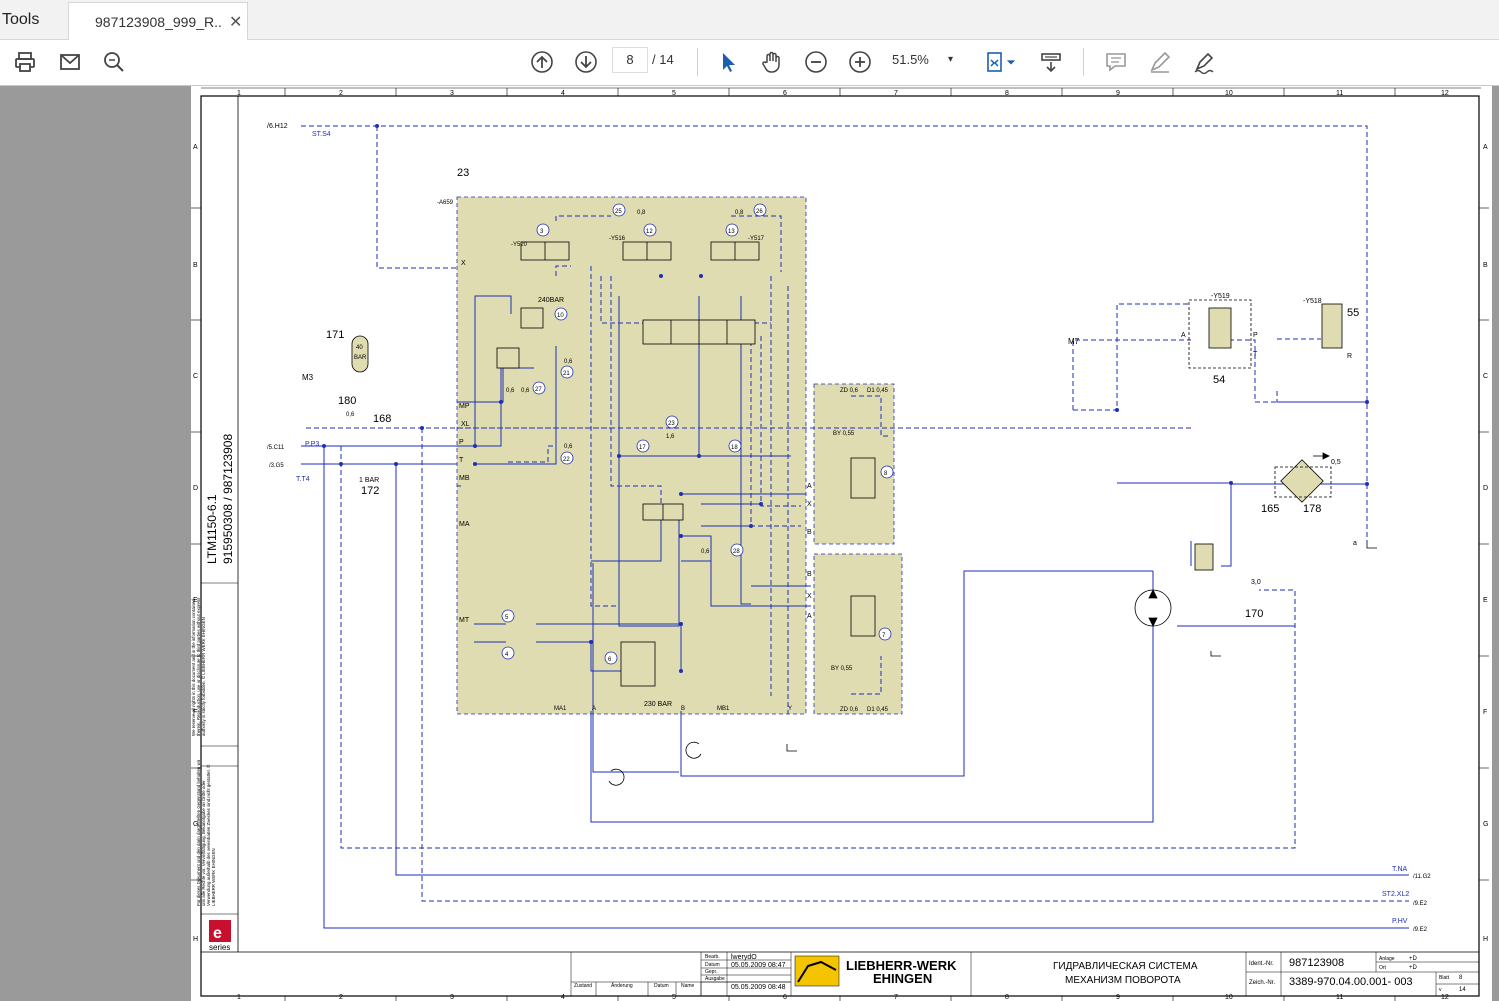 The width and height of the screenshot is (1499, 1001). I want to click on page-total: / 14, so click(663, 59).